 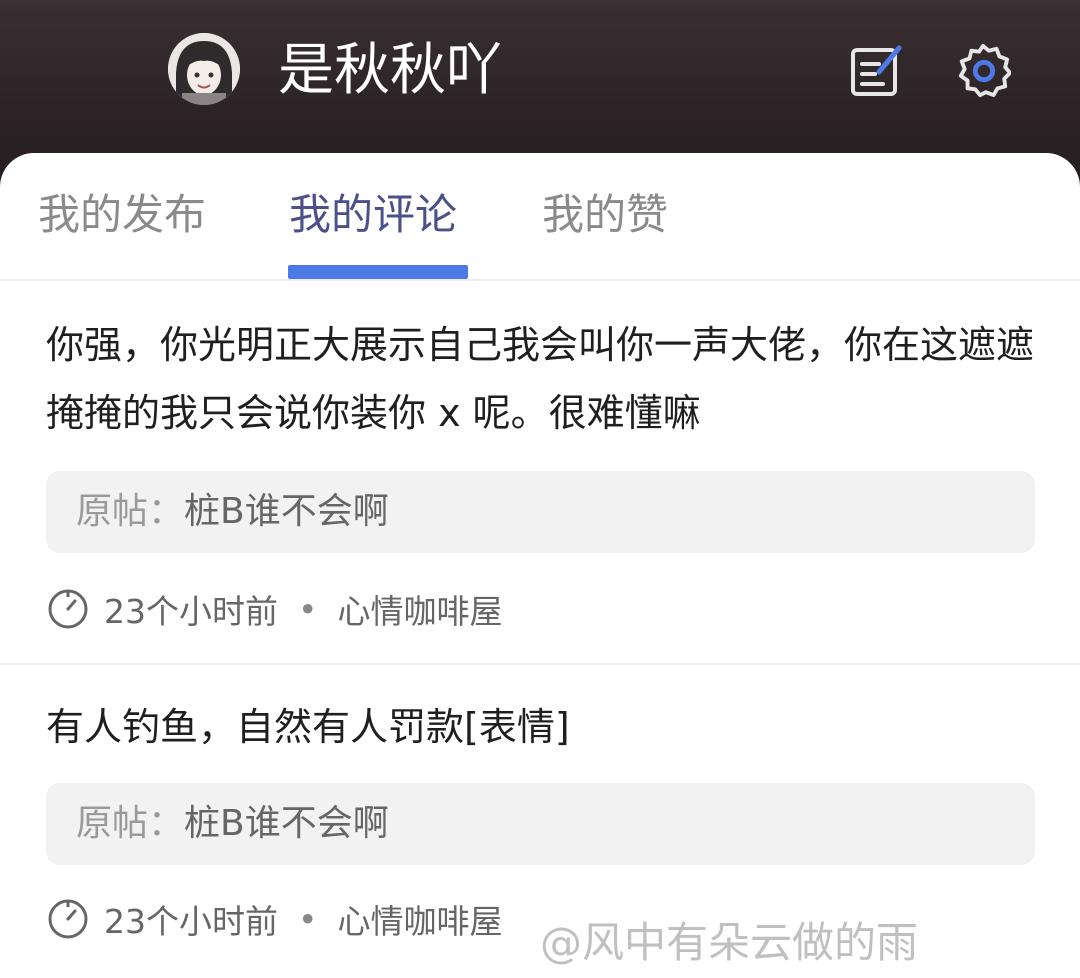 What do you see at coordinates (308, 727) in the screenshot?
I see `comment-text: 有人钓鱼，自然有人罚款[表情]` at bounding box center [308, 727].